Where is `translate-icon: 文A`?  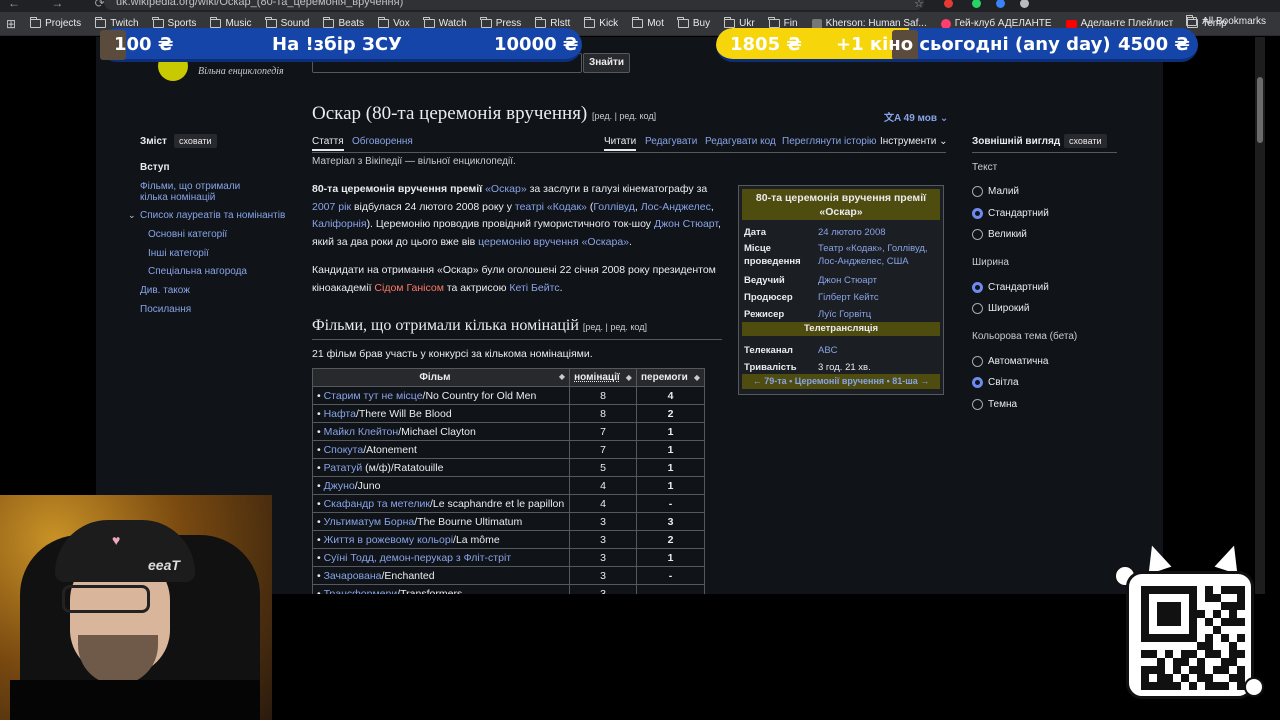 translate-icon: 文A is located at coordinates (894, 118).